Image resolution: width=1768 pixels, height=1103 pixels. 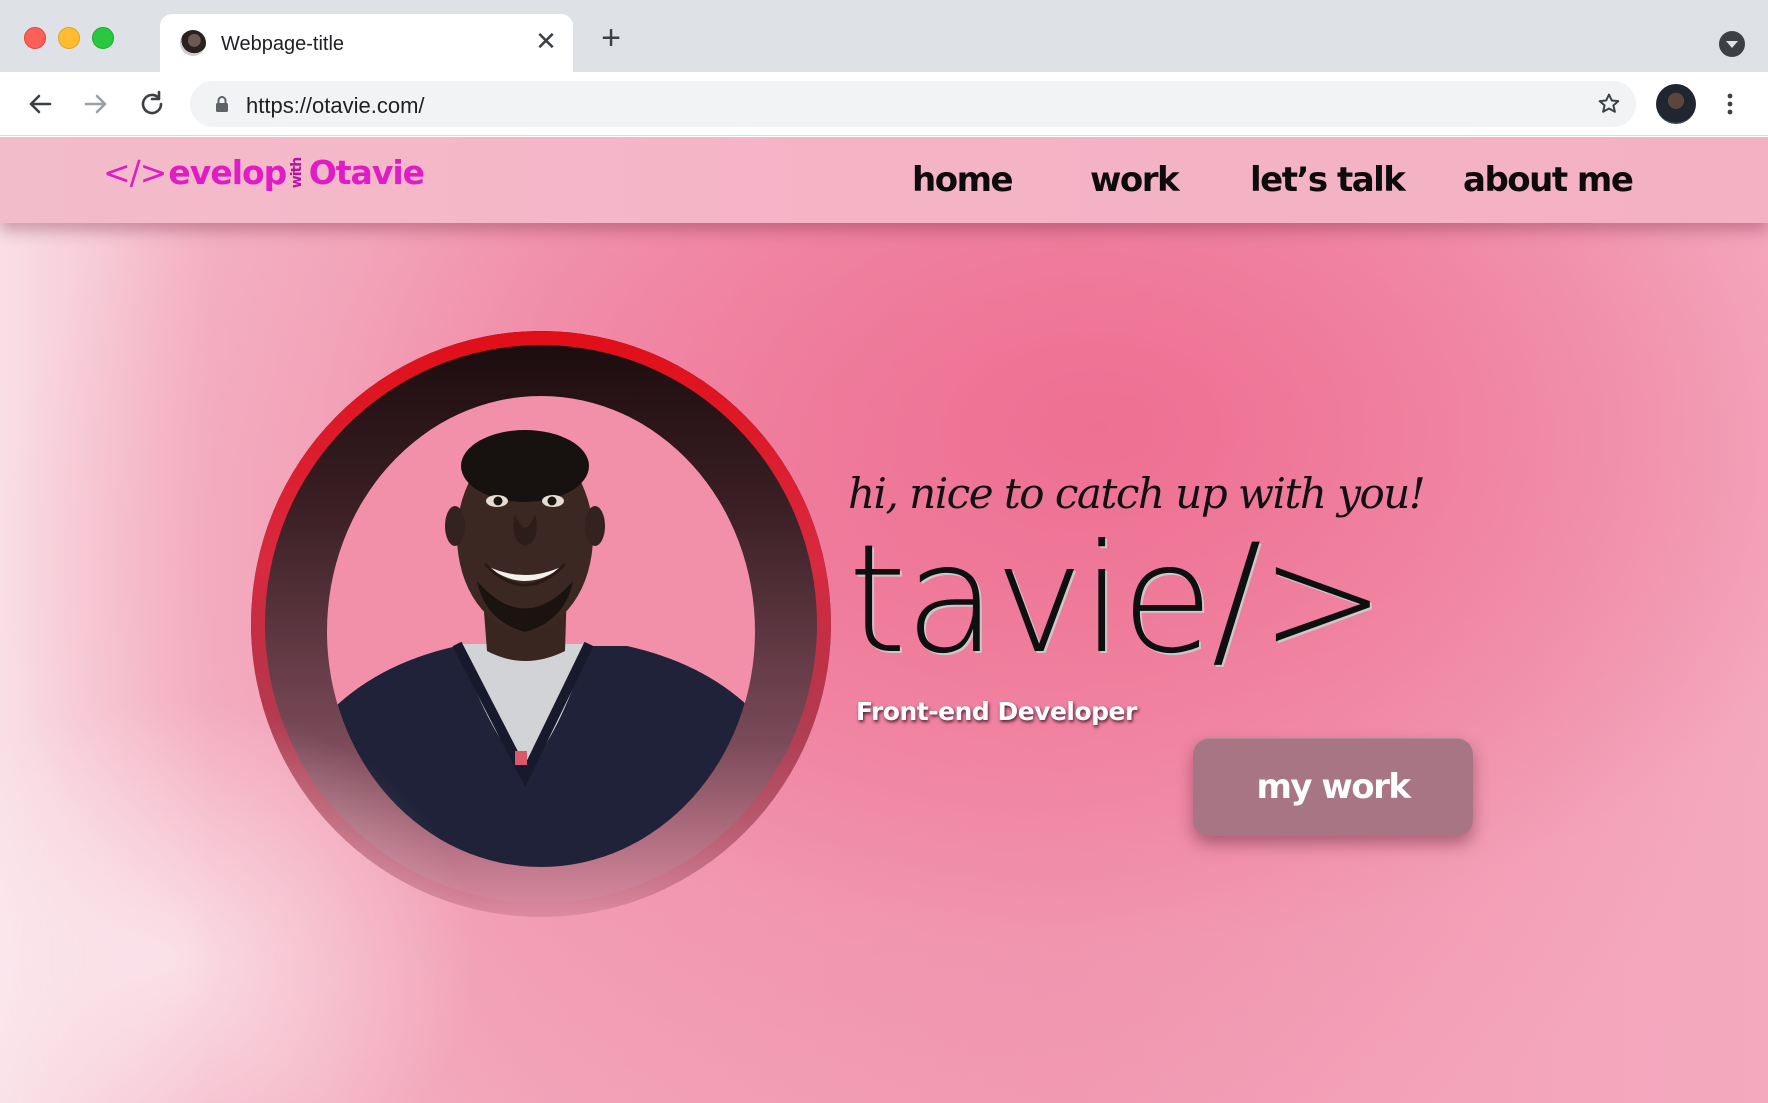 I want to click on browser-tab-active: Webpage-title ✕, so click(x=366, y=43).